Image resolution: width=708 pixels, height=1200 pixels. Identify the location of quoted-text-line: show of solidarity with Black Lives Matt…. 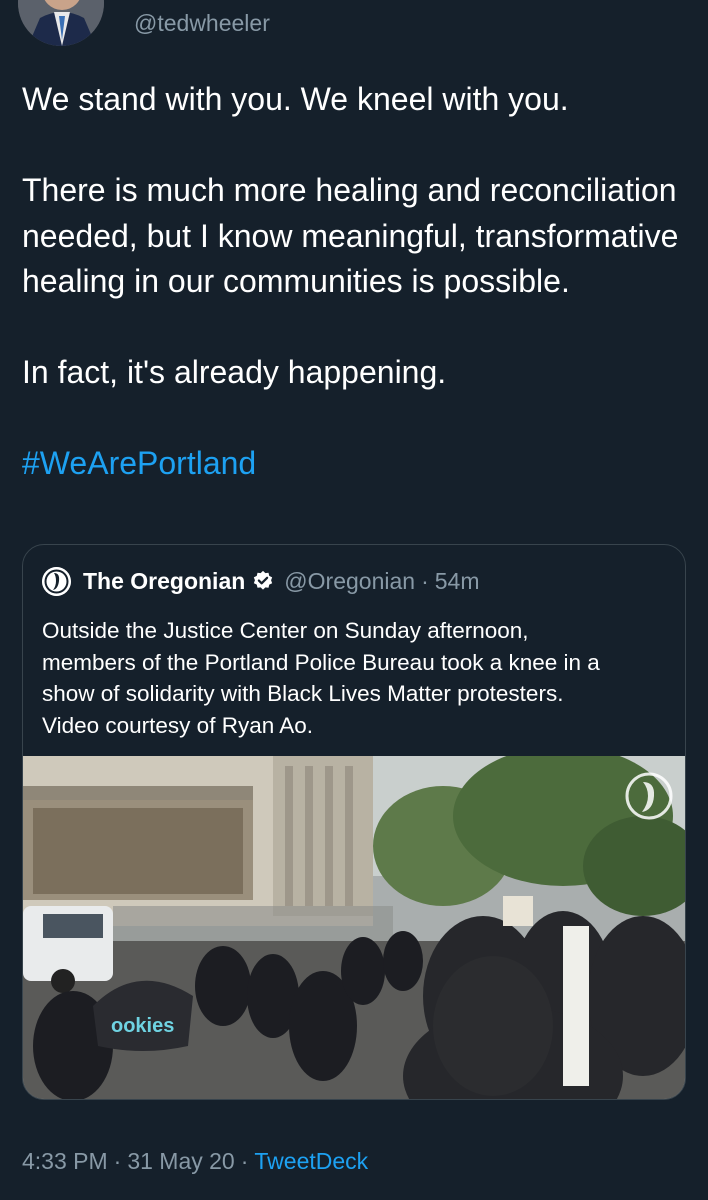
(303, 693).